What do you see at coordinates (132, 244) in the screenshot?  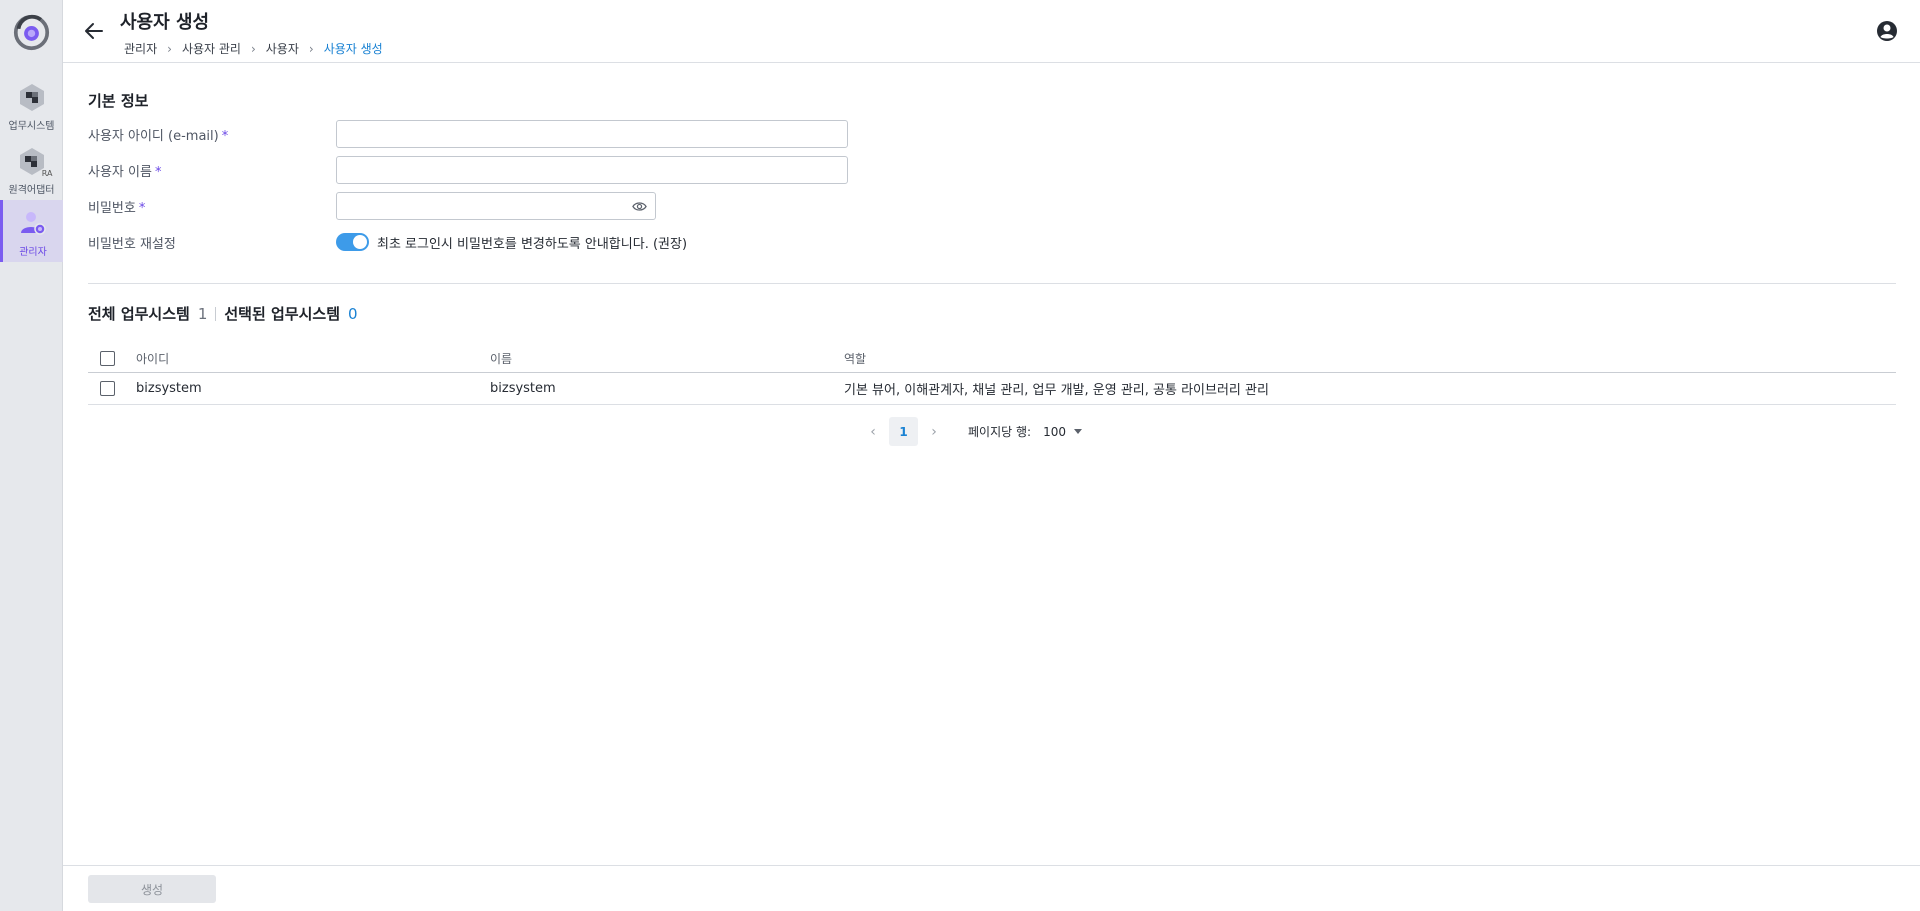 I see `password-reset-label: 비밀번호 재설정` at bounding box center [132, 244].